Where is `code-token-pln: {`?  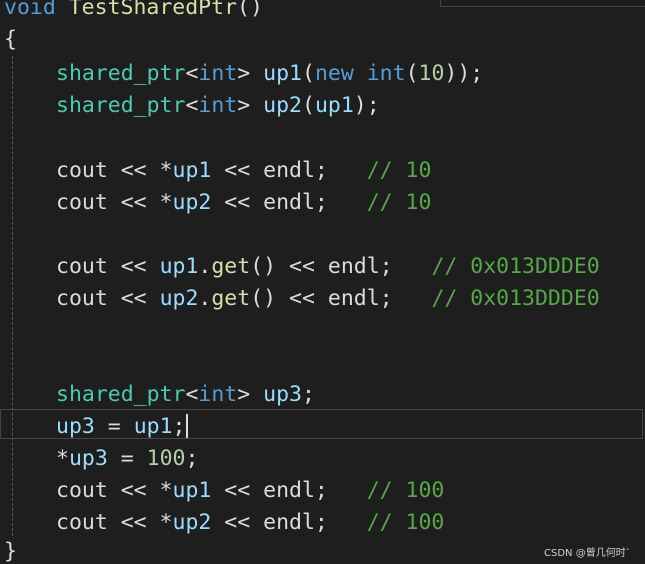
code-token-pln: { is located at coordinates (10, 39).